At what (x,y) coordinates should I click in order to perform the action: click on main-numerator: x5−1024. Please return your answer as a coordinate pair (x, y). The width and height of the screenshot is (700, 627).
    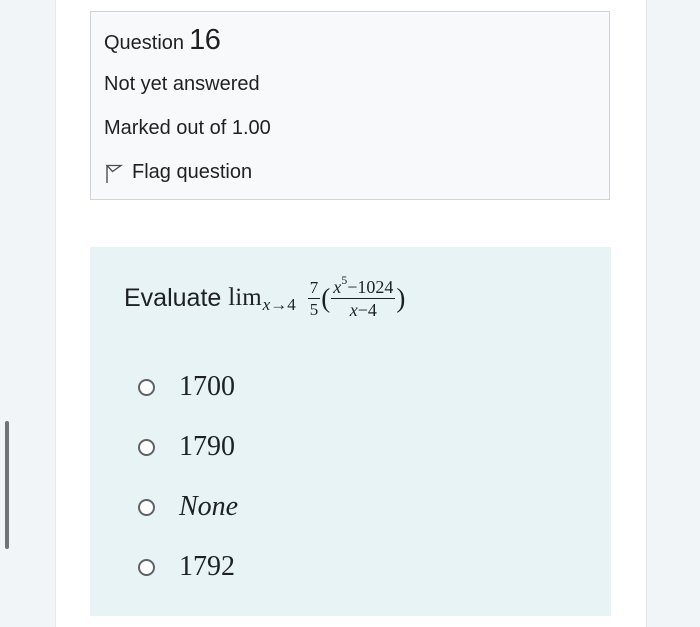
    Looking at the image, I should click on (363, 285).